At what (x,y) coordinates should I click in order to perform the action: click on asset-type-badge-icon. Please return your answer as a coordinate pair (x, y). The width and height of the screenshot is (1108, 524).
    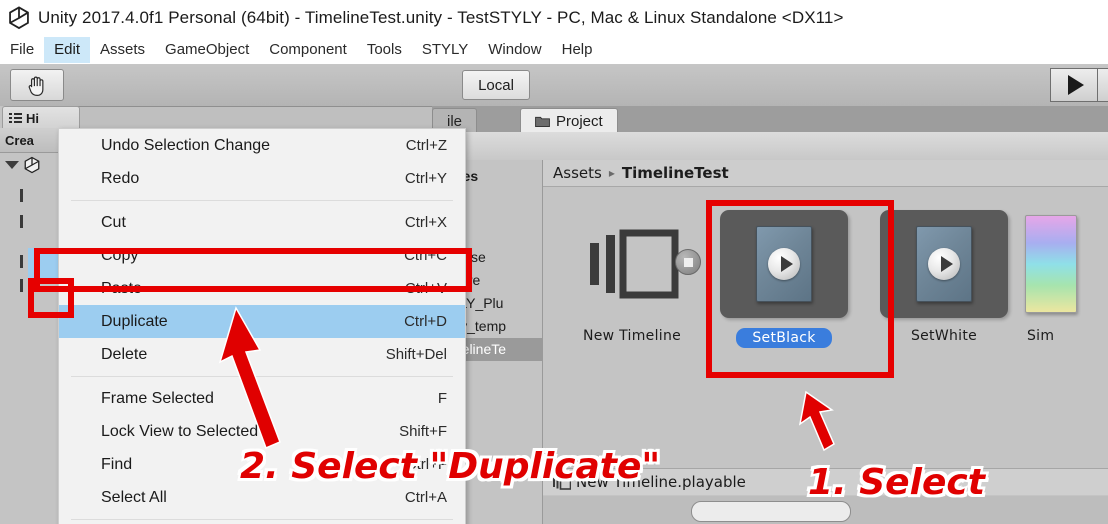
    Looking at the image, I should click on (688, 262).